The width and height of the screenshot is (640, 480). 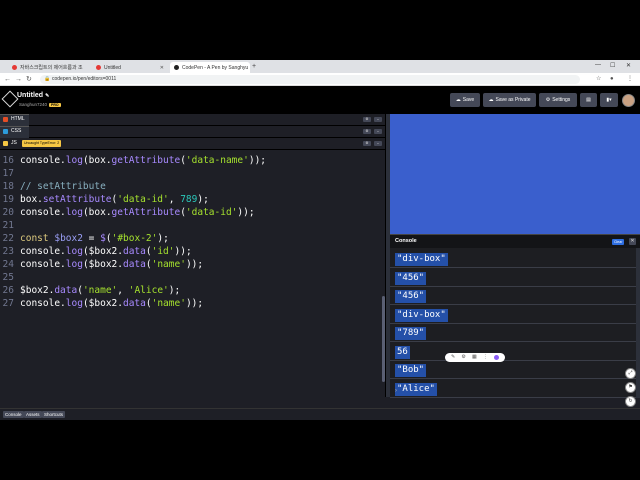 What do you see at coordinates (5, 143) in the screenshot?
I see `js-icon` at bounding box center [5, 143].